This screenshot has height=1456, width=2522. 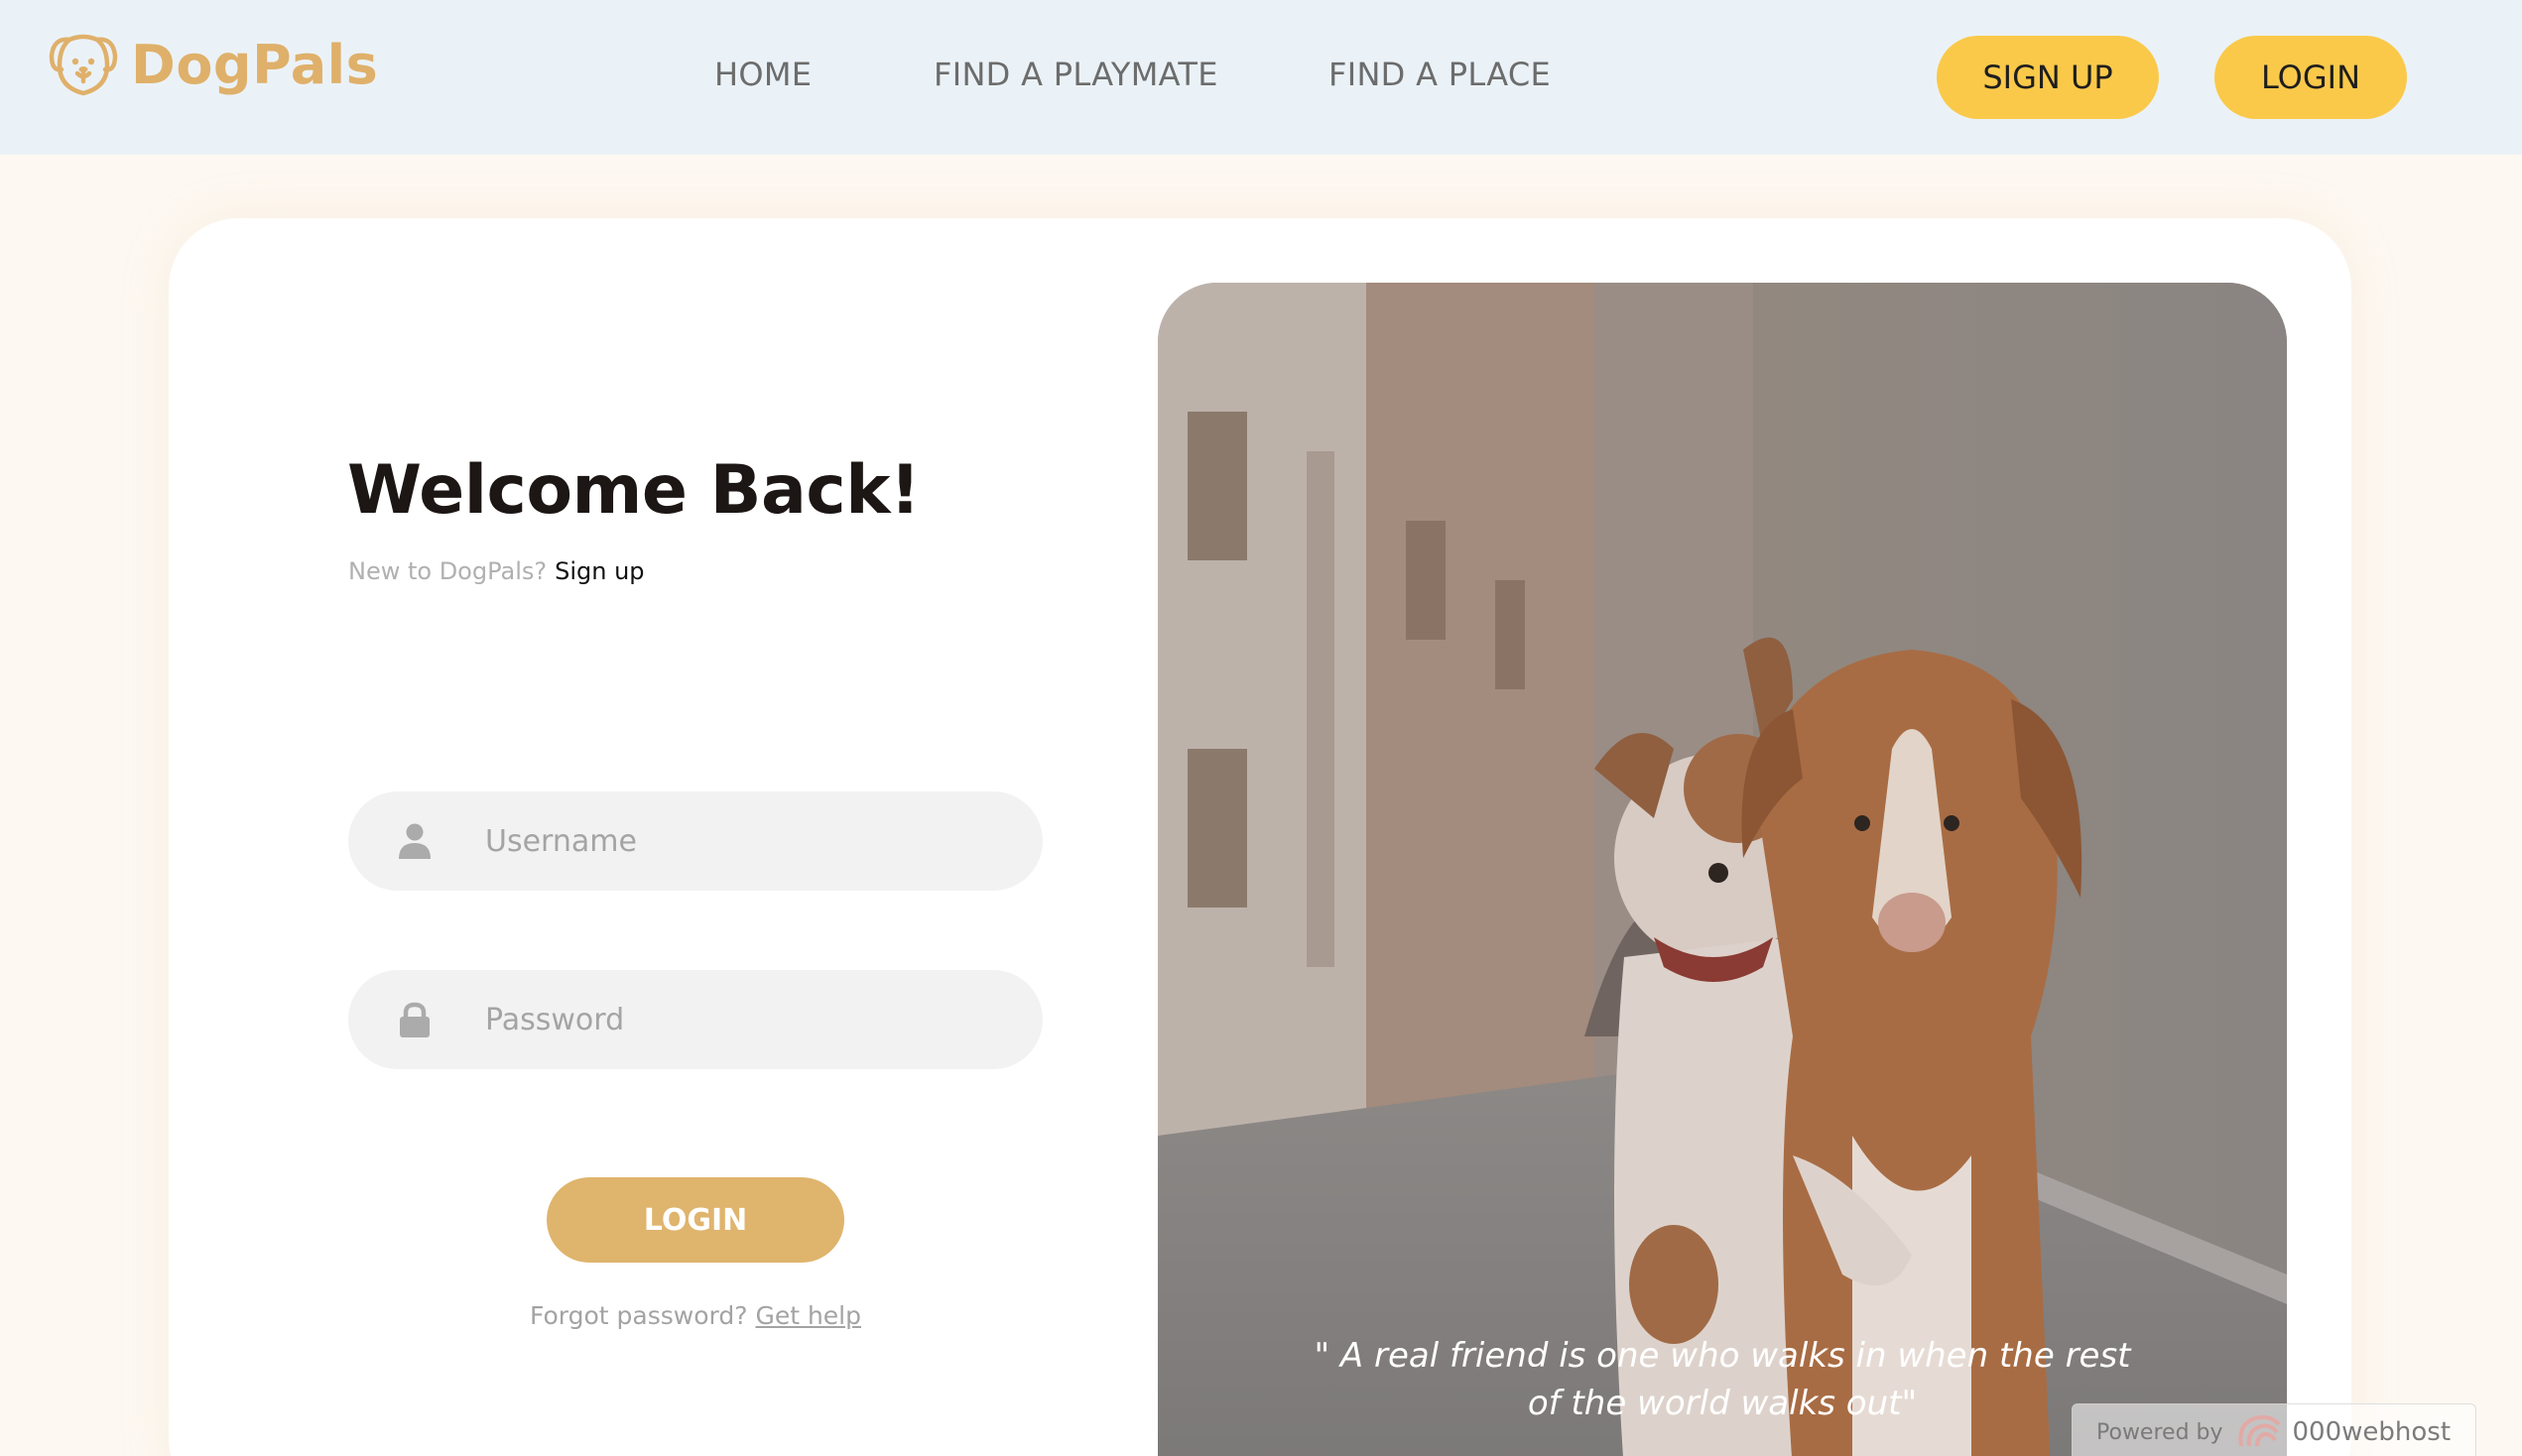 I want to click on username-field, so click(x=695, y=841).